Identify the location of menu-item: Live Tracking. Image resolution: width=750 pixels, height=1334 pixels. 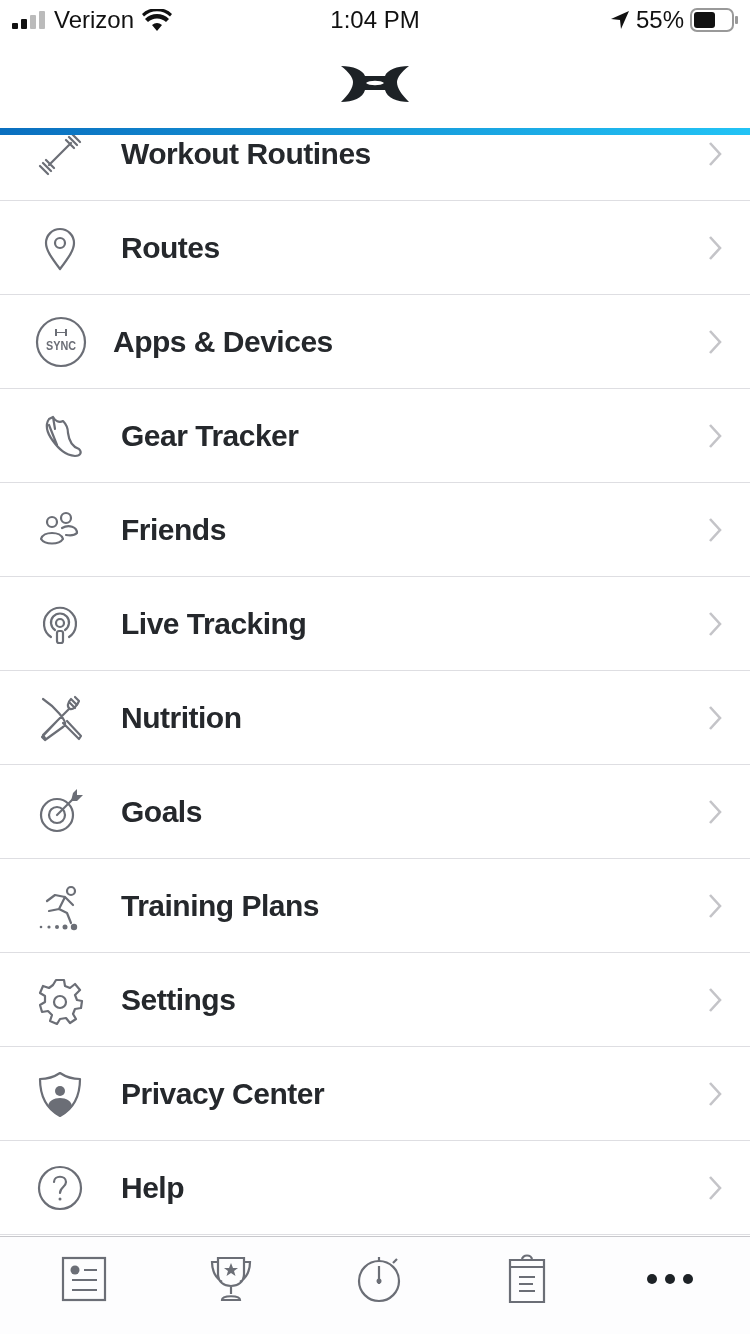
(375, 624).